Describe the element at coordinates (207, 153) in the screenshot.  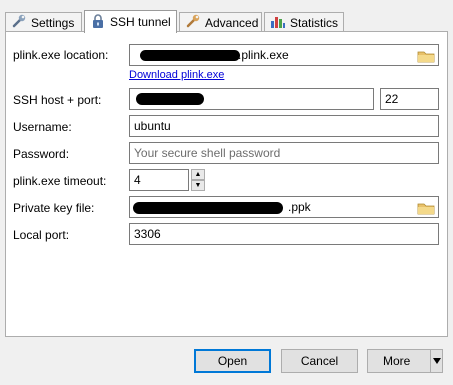
I see `password-placeholder: Your secure shell password` at that location.